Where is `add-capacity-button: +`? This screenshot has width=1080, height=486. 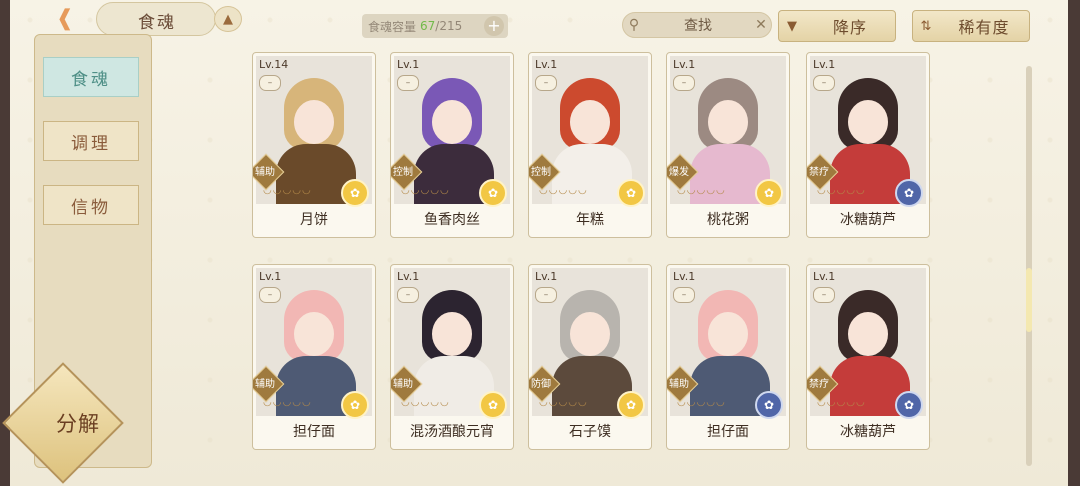 add-capacity-button: + is located at coordinates (494, 26).